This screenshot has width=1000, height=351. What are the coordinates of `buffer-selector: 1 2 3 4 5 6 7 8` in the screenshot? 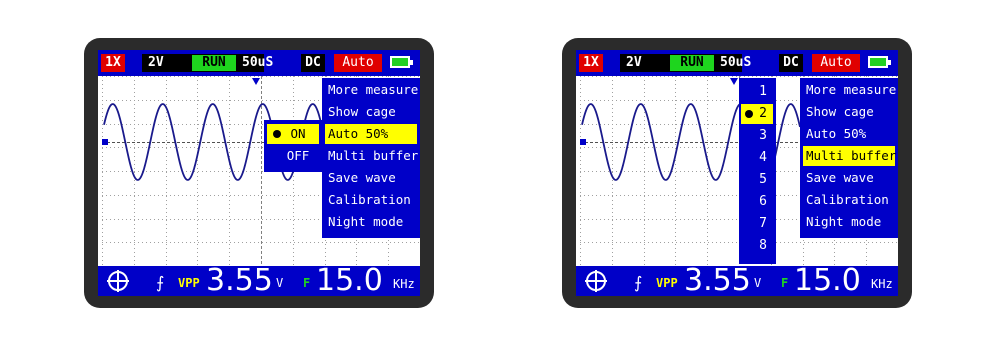 It's located at (757, 171).